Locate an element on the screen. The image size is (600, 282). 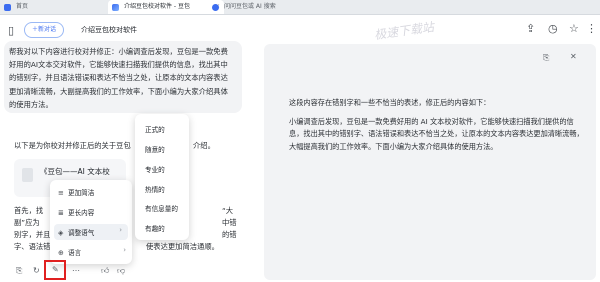
new-chat-button: ＋新对话 is located at coordinates (44, 30).